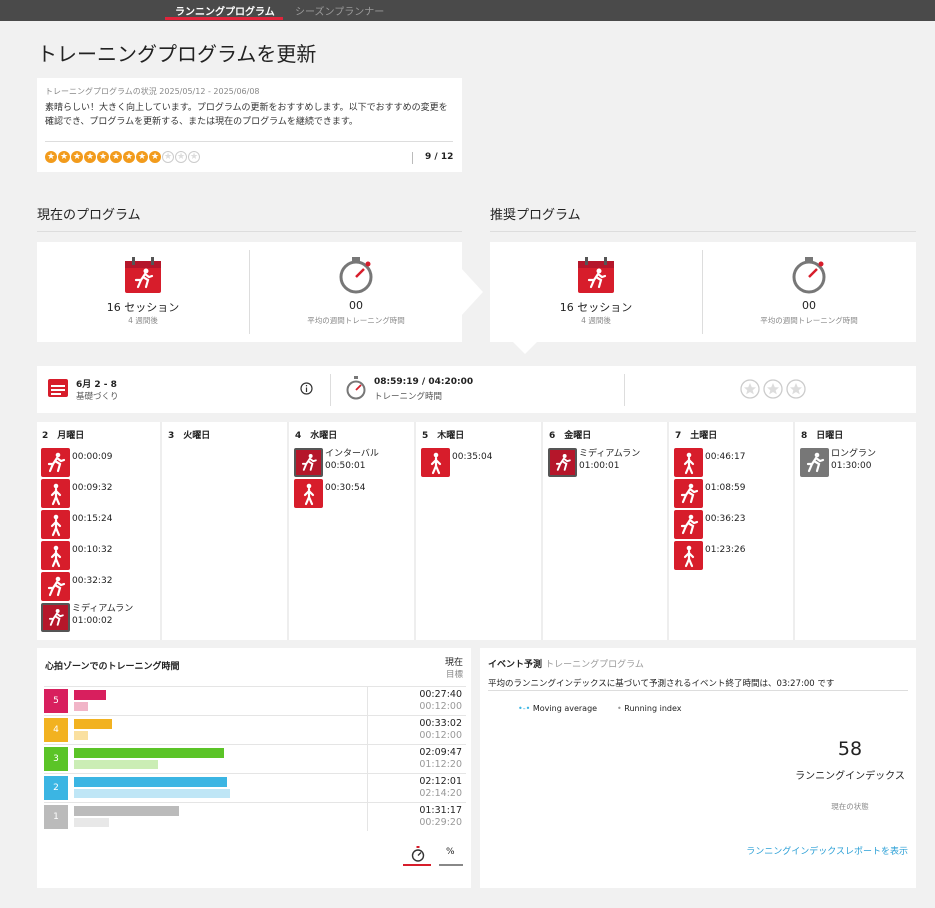 Image resolution: width=935 pixels, height=908 pixels. Describe the element at coordinates (440, 752) in the screenshot. I see `zone-current-time: 02:09:47` at that location.